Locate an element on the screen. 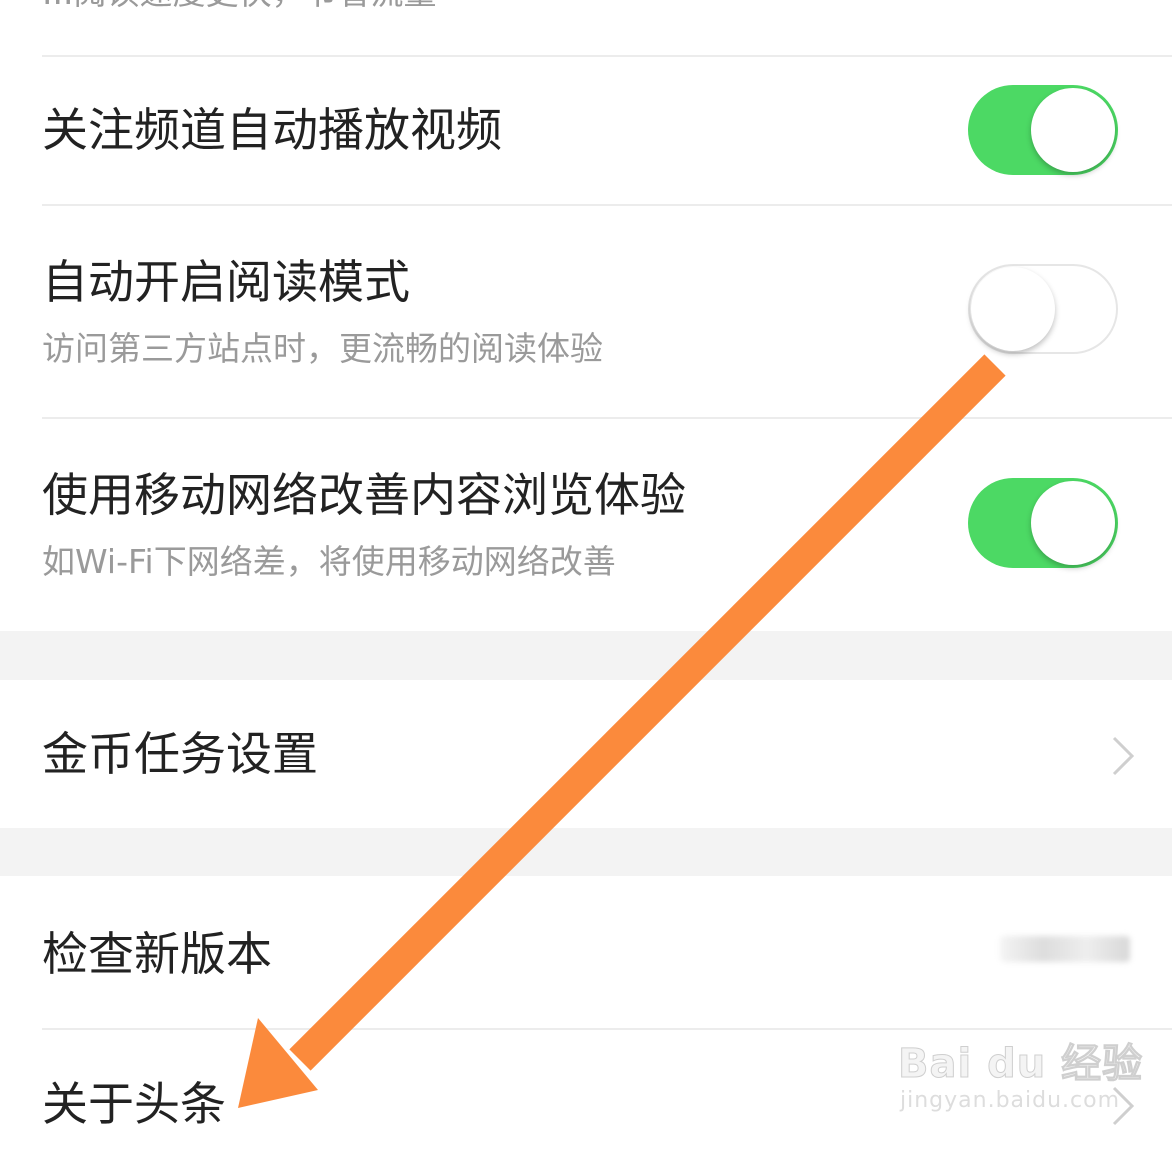 The image size is (1172, 1172). follow-autoplay-toggle is located at coordinates (1043, 130).